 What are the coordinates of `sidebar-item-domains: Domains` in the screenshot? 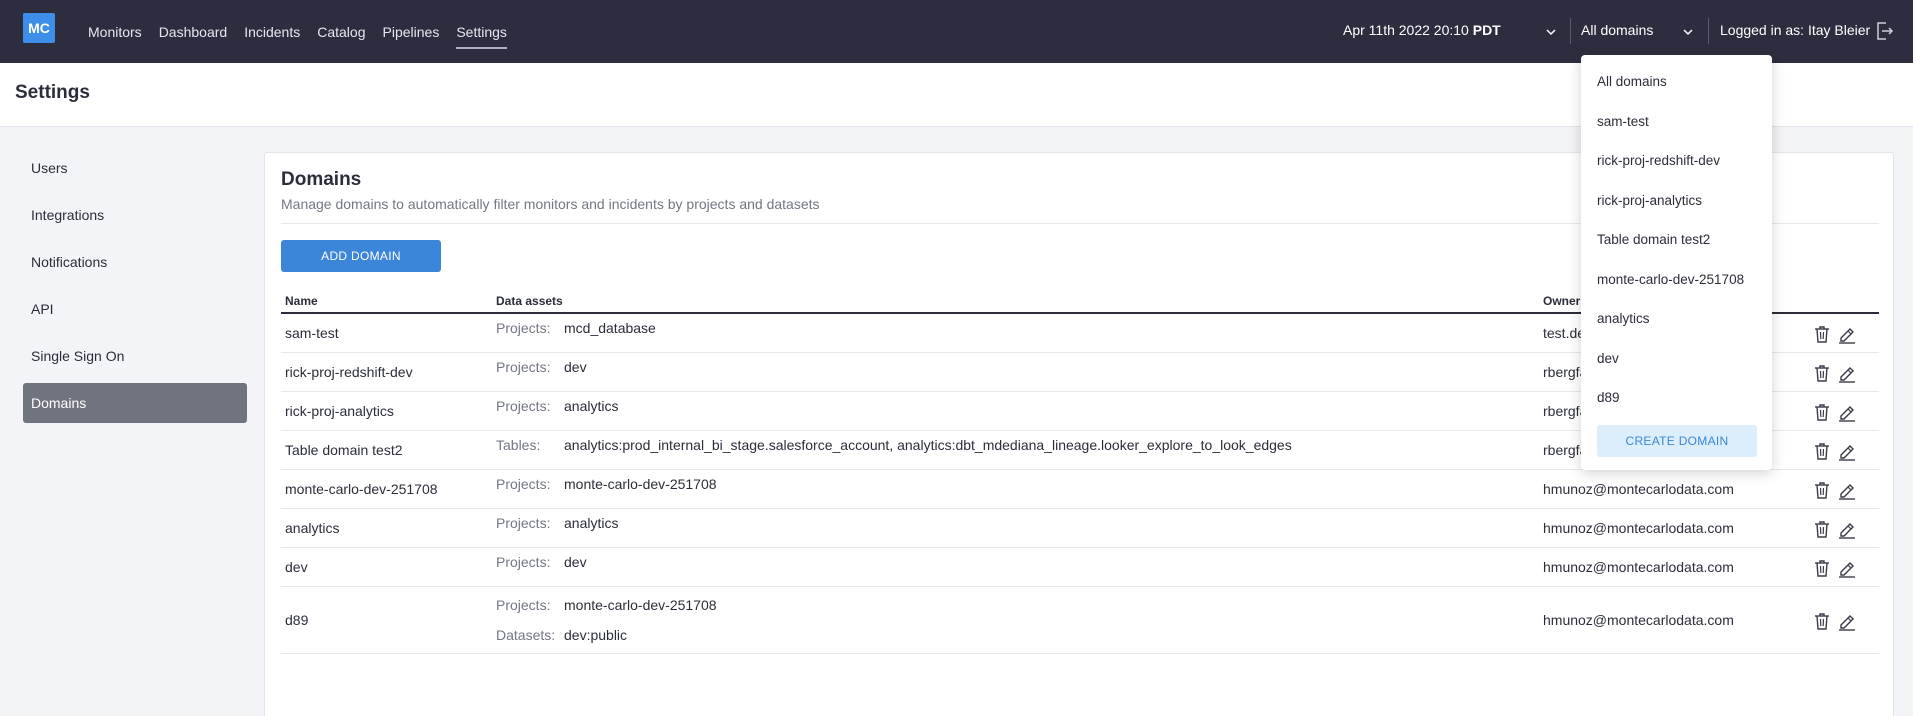 It's located at (135, 403).